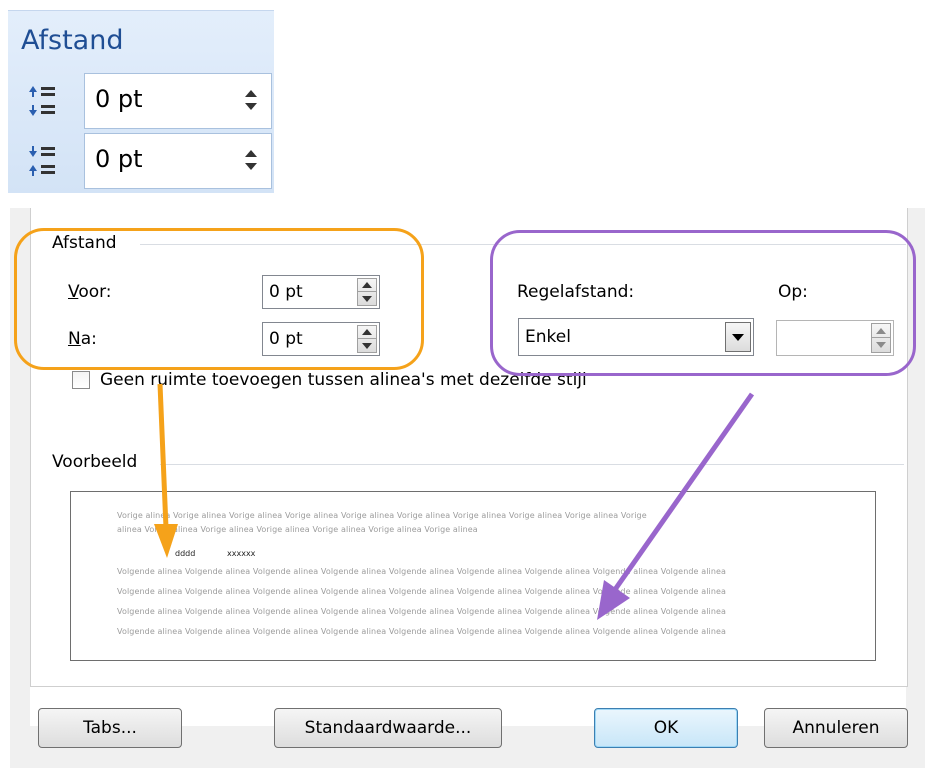 This screenshot has width=929, height=778. I want to click on ribbon-spacing-group: Afstand 0 pt 0 pt, so click(141, 101).